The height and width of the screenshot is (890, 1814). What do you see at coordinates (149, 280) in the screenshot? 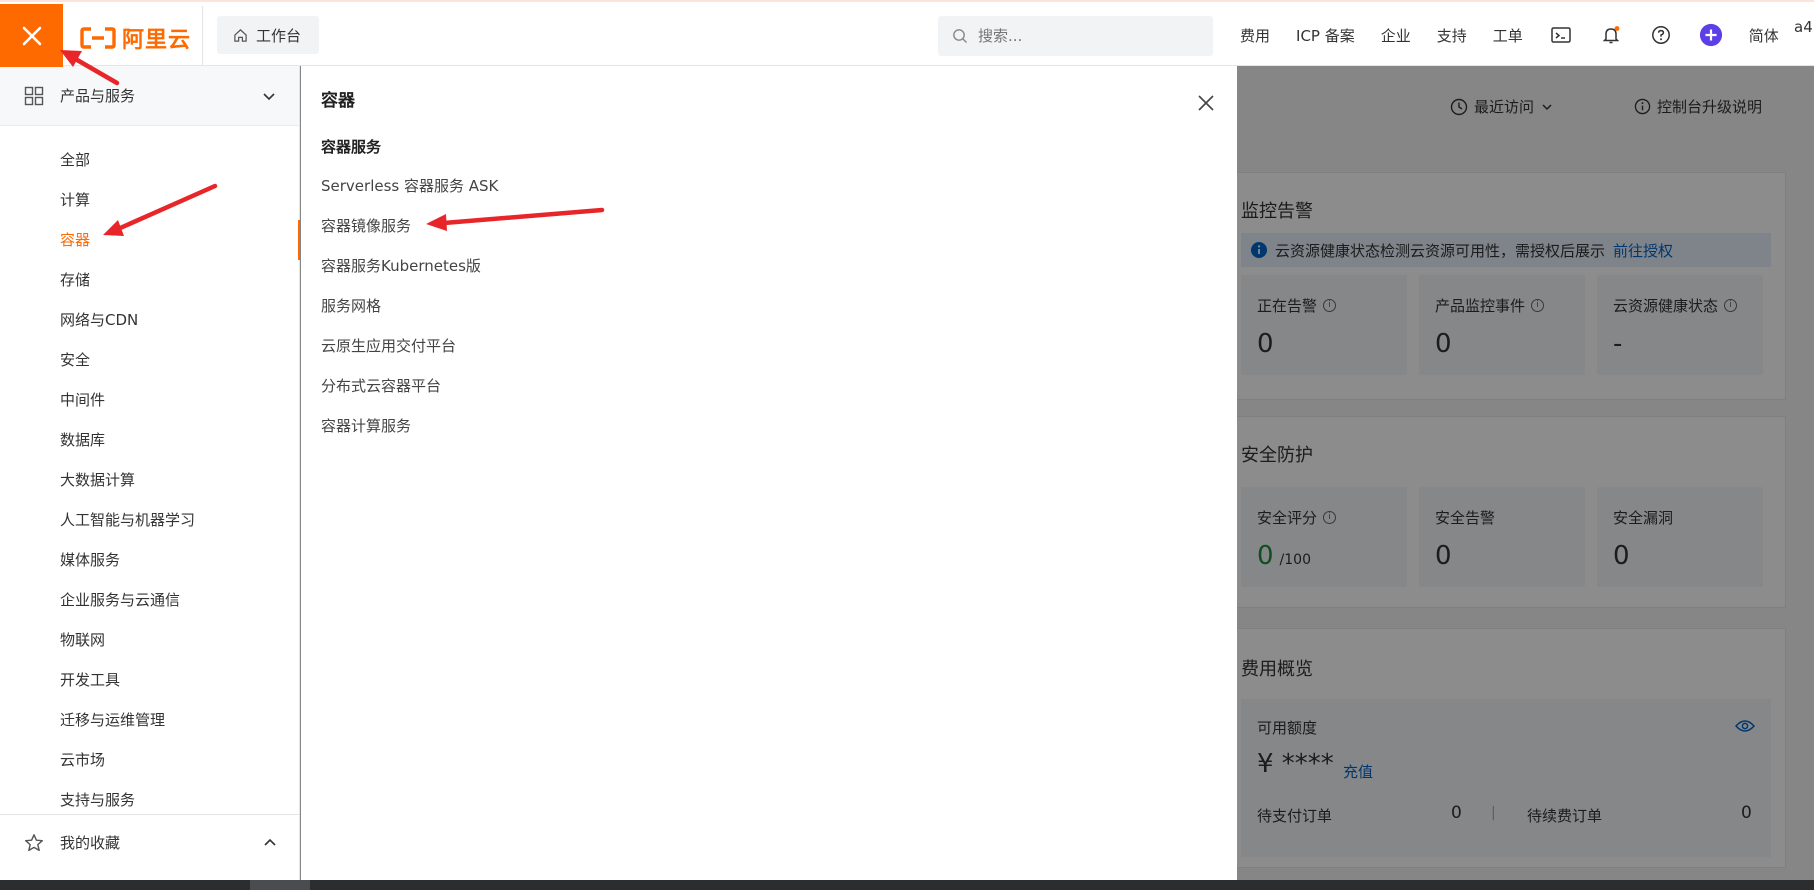
I see `category-item-storage: 存储` at bounding box center [149, 280].